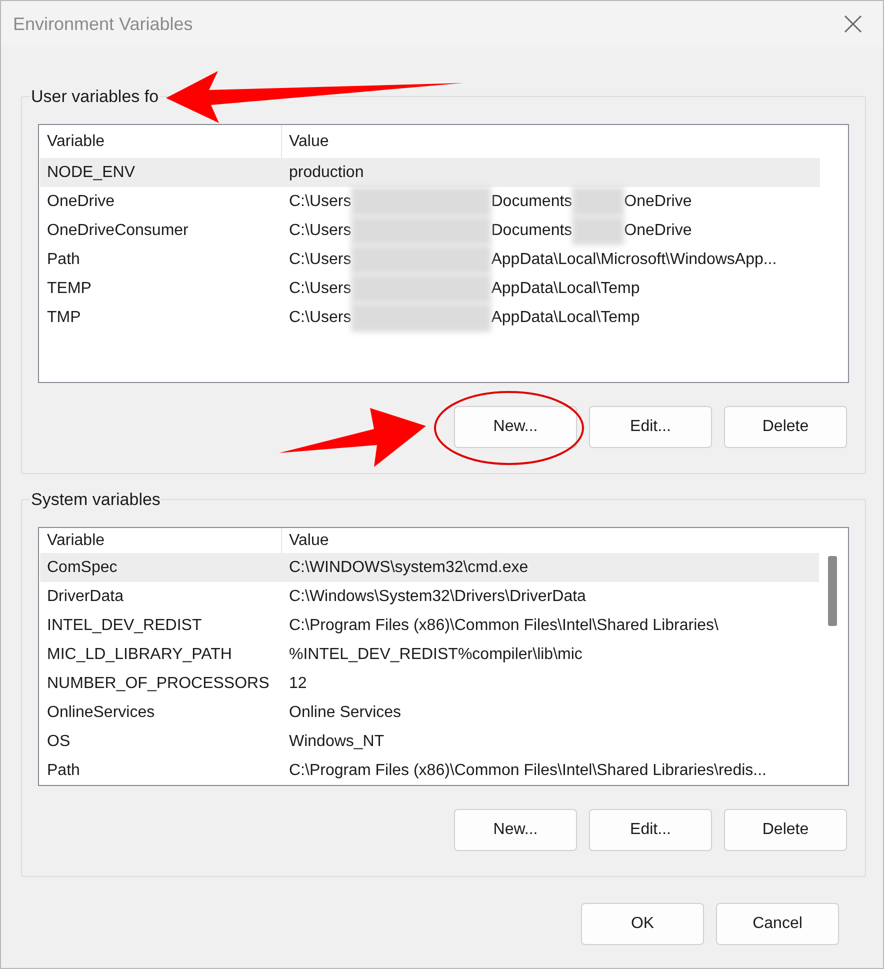 The height and width of the screenshot is (969, 884). Describe the element at coordinates (82, 568) in the screenshot. I see `table-cell-text: ComSpec` at that location.